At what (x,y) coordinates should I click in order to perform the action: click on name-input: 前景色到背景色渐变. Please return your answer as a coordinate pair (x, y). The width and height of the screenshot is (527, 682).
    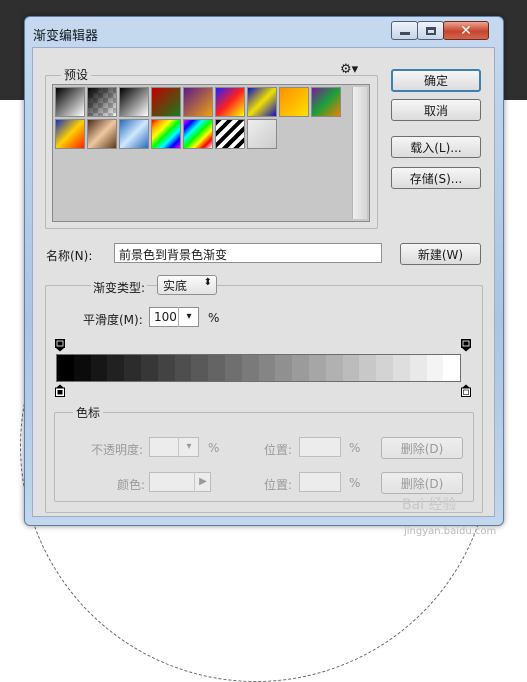
    Looking at the image, I should click on (248, 253).